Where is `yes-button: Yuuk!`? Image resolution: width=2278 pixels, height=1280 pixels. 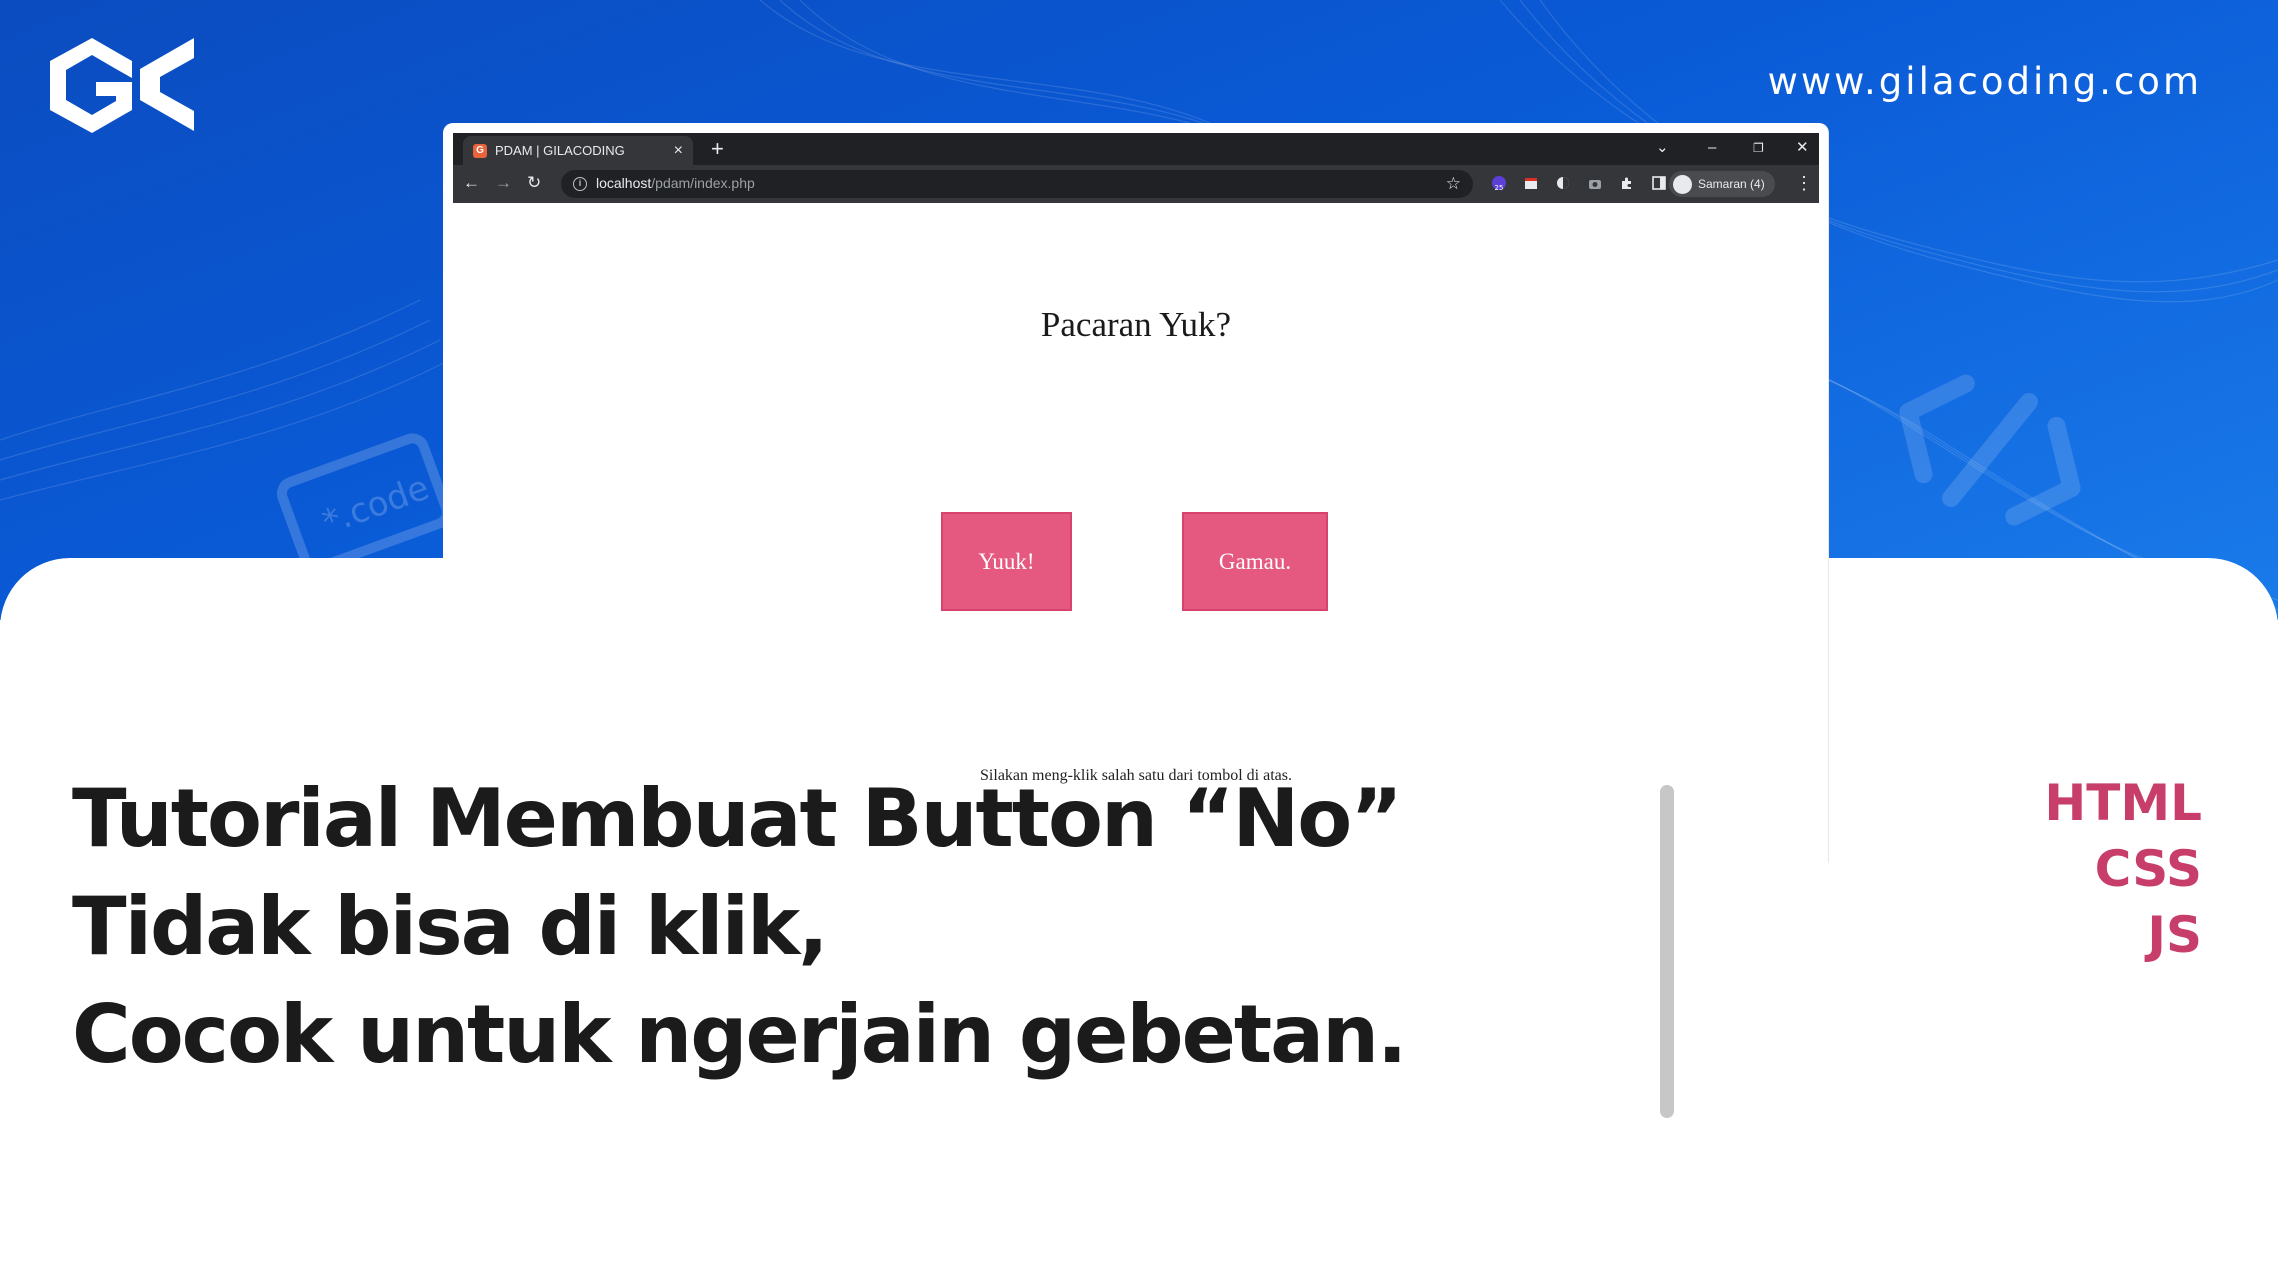
yes-button: Yuuk! is located at coordinates (1006, 561).